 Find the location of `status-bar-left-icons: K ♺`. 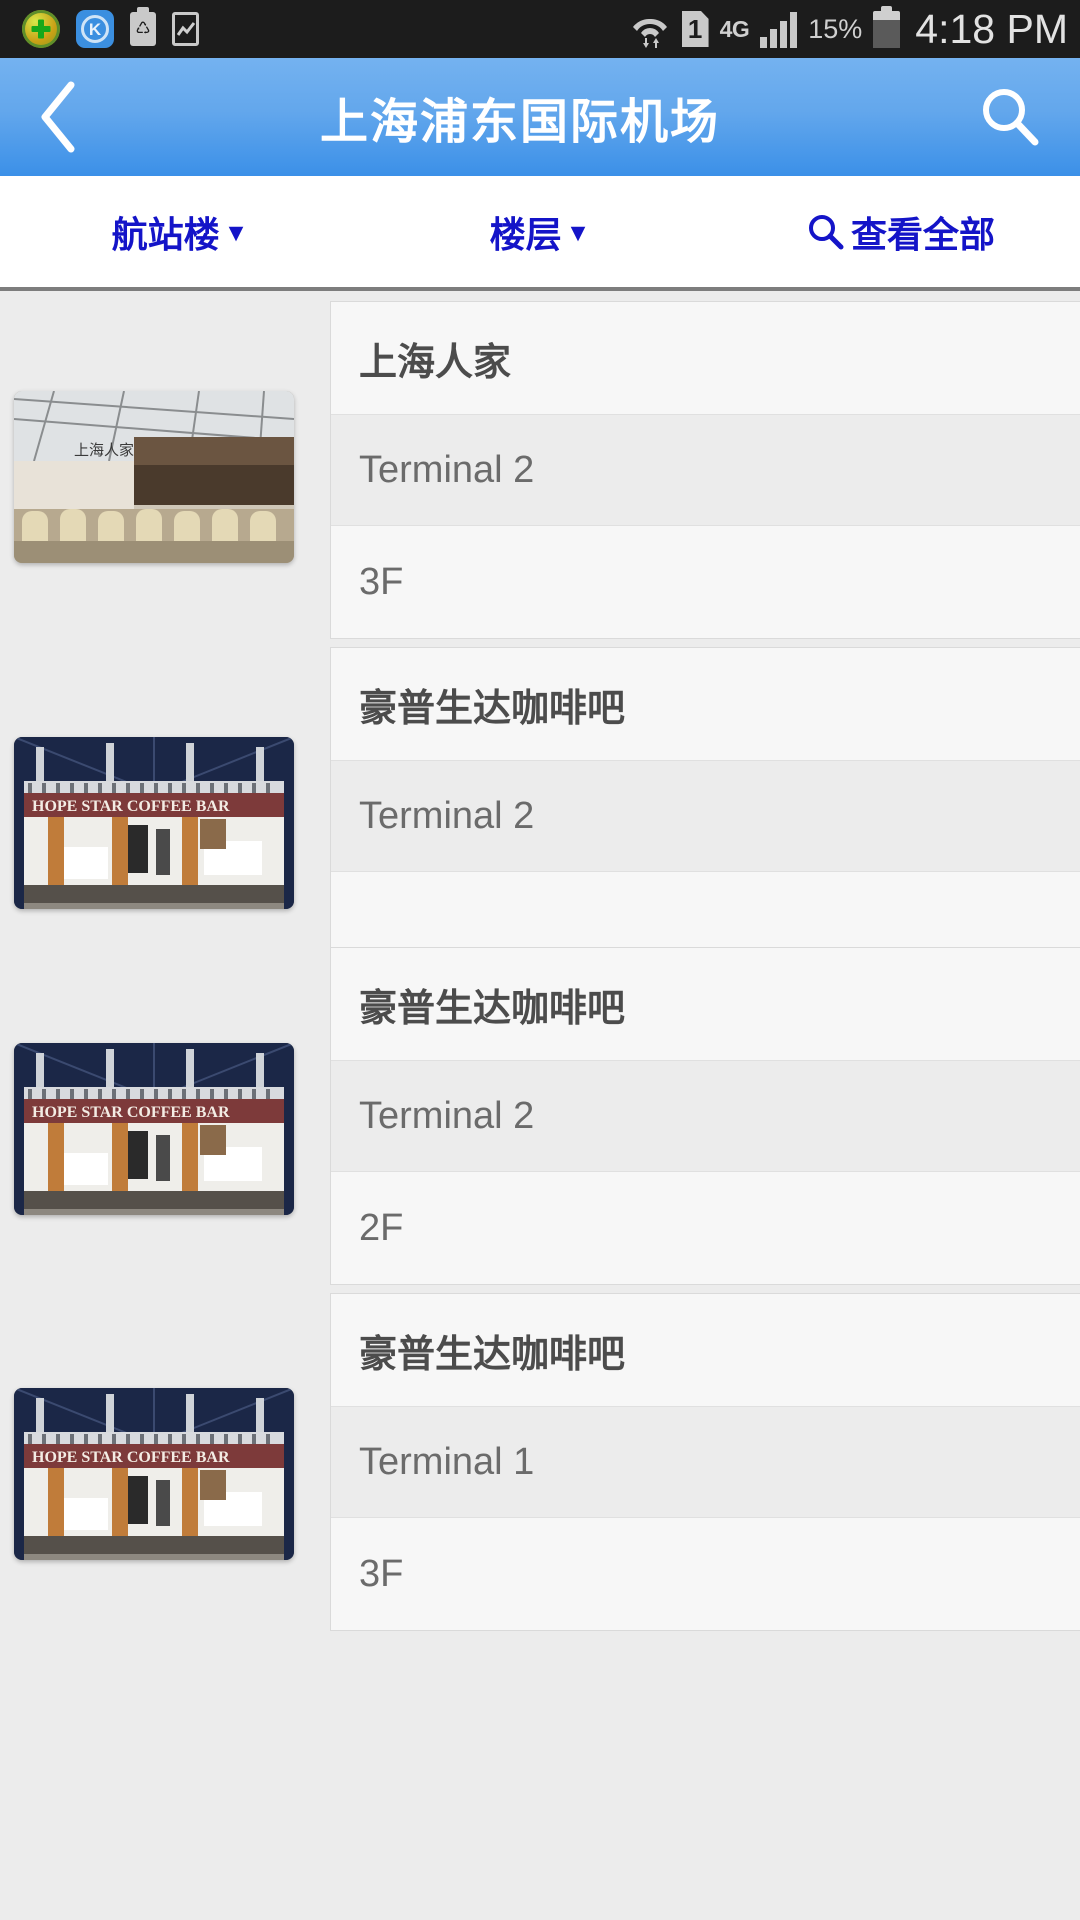

status-bar-left-icons: K ♺ is located at coordinates (110, 27).